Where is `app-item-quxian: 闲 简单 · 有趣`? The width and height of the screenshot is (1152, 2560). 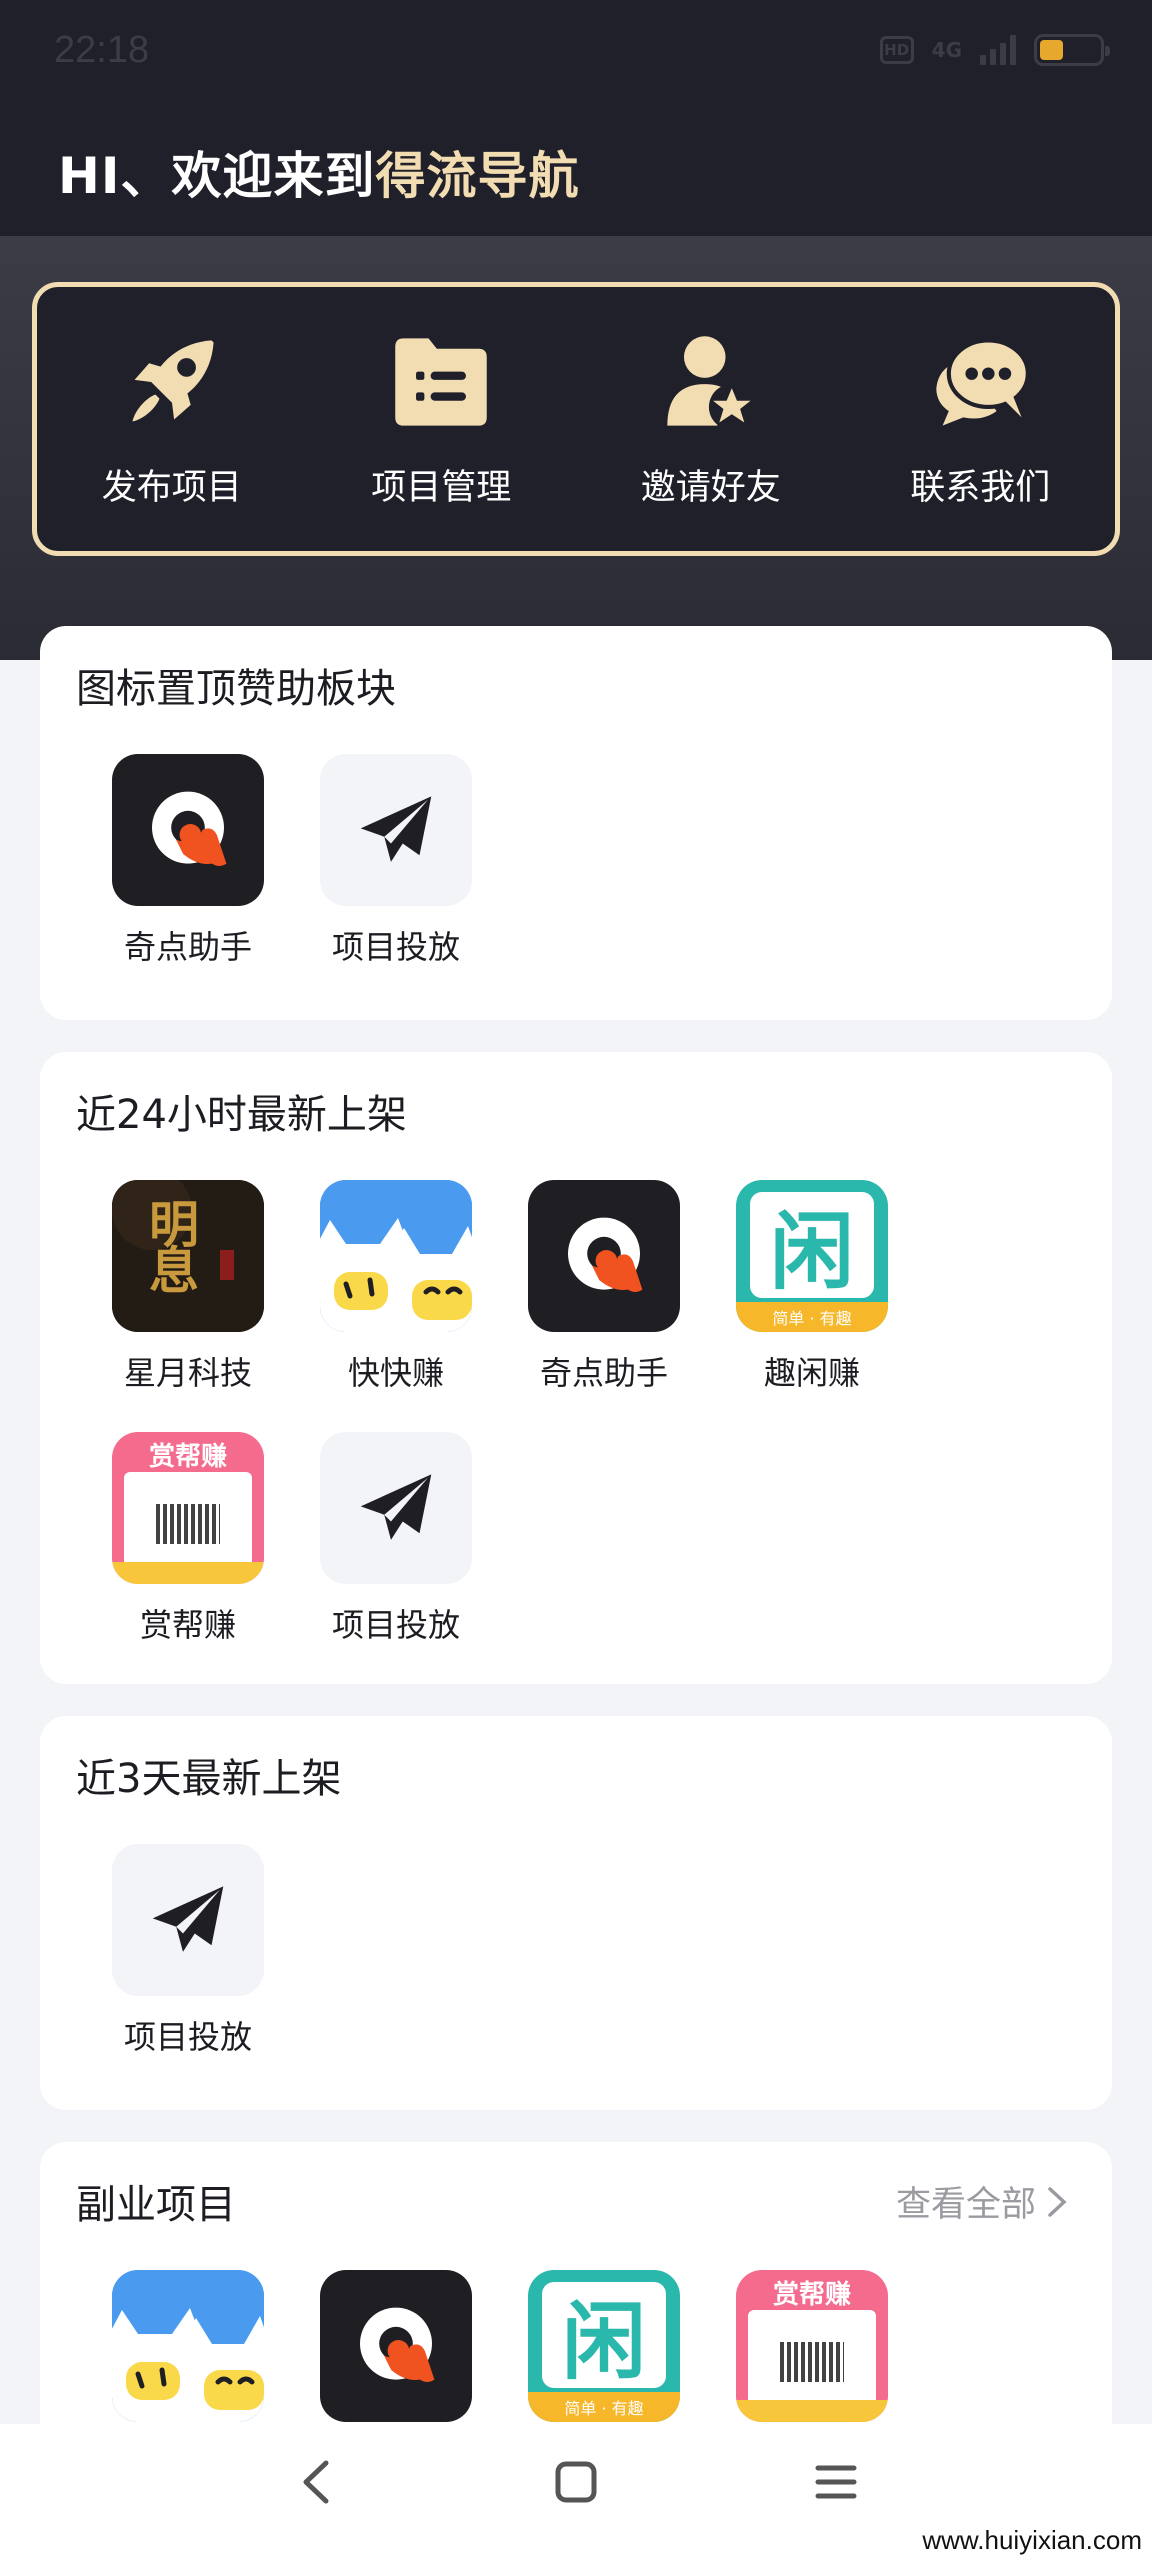 app-item-quxian: 闲 简单 · 有趣 is located at coordinates (604, 2346).